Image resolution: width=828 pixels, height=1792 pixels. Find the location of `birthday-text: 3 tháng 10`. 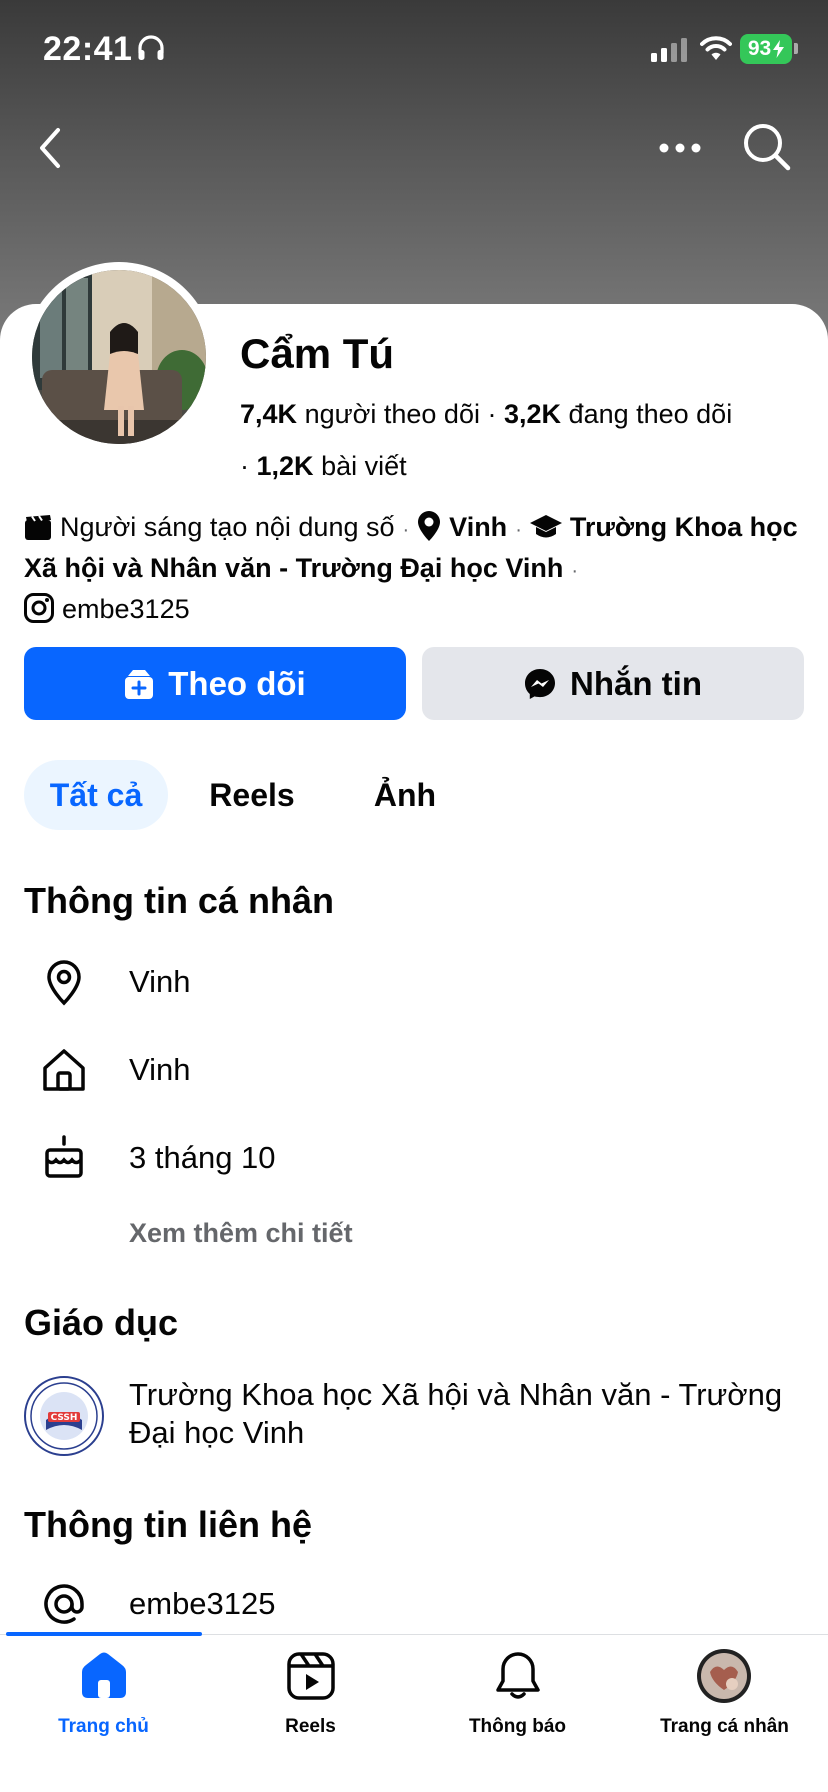

birthday-text: 3 tháng 10 is located at coordinates (202, 1157).